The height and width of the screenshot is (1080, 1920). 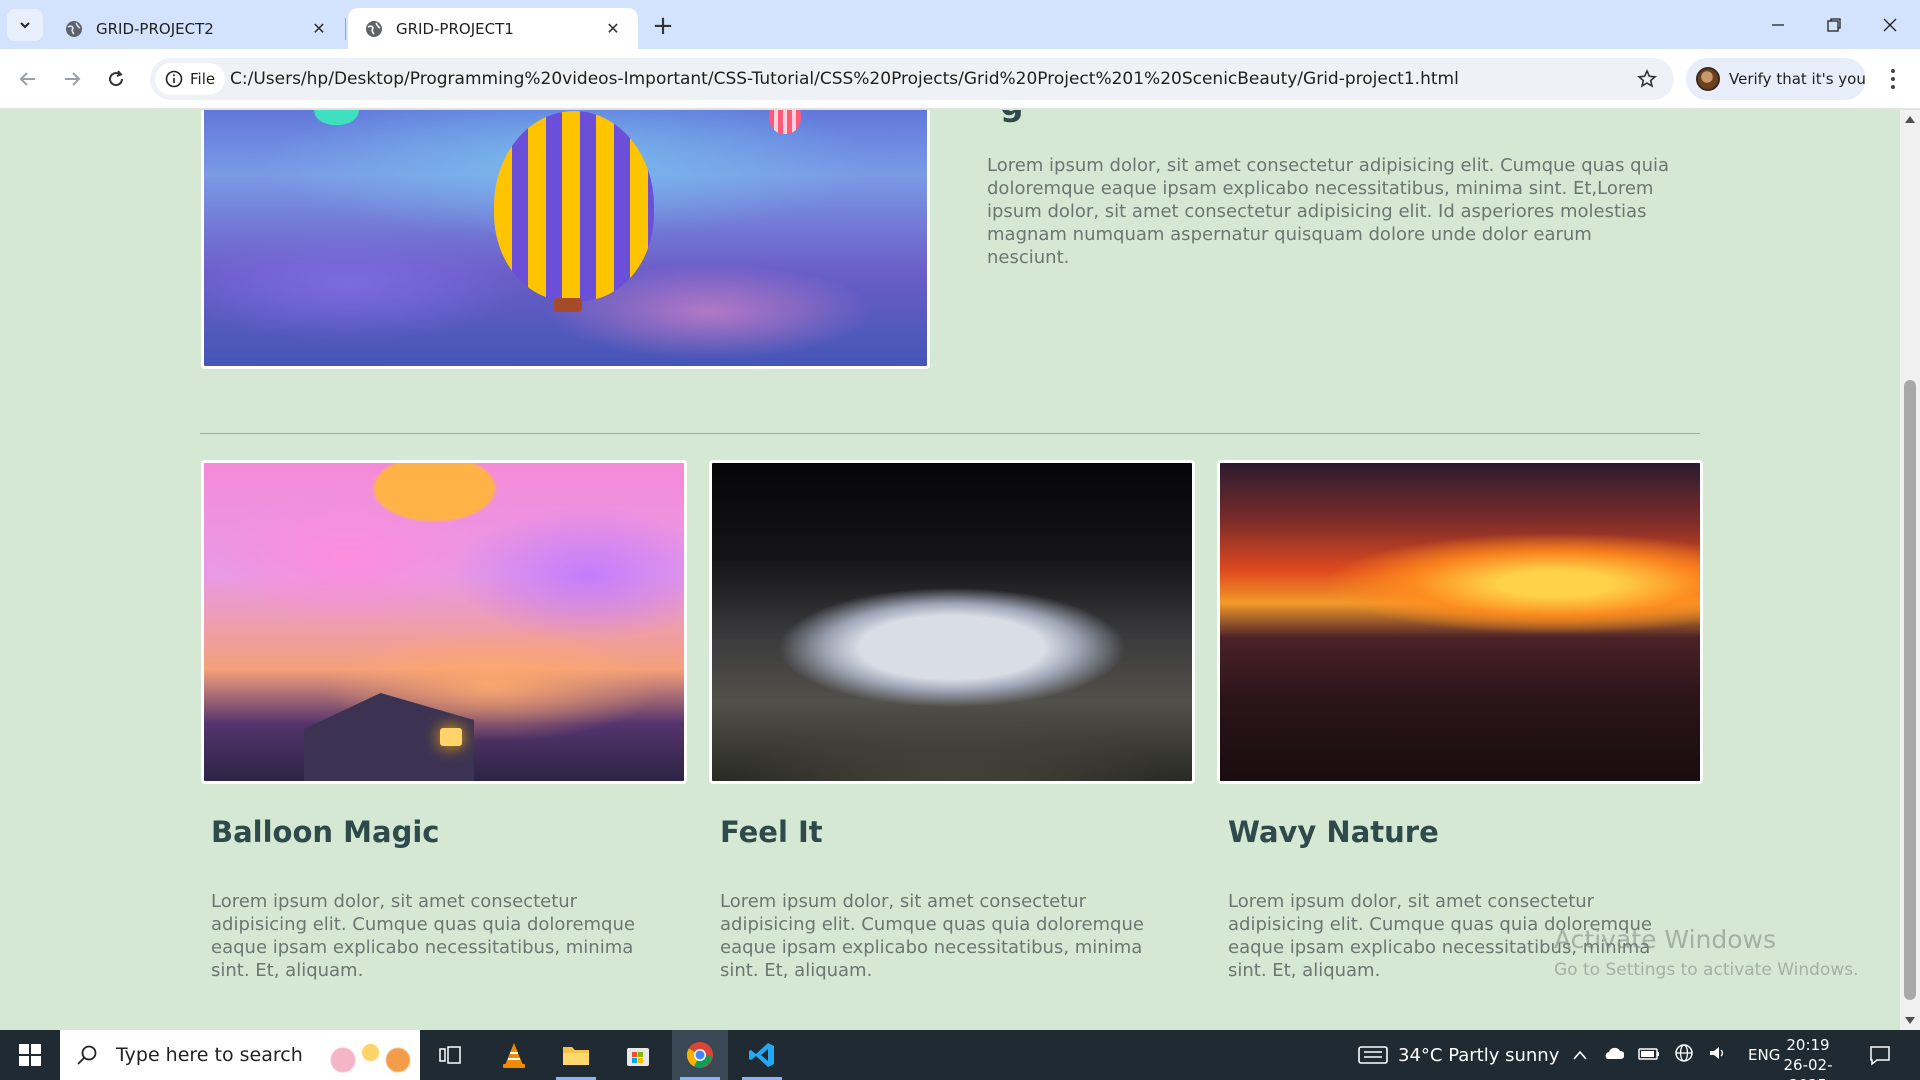 I want to click on avatar, so click(x=1708, y=79).